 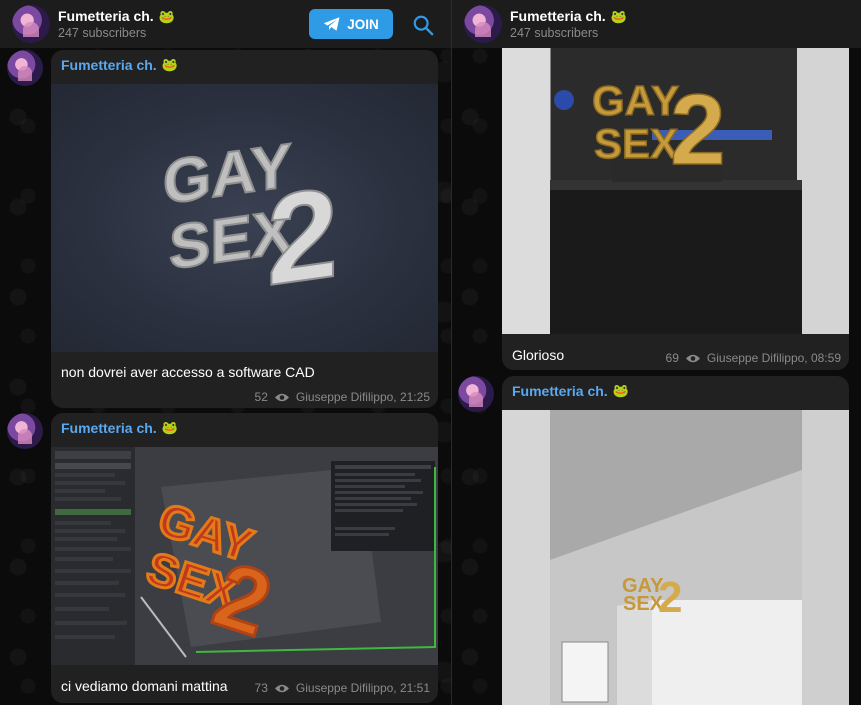 I want to click on artwork-text-top: GAY, so click(x=635, y=100).